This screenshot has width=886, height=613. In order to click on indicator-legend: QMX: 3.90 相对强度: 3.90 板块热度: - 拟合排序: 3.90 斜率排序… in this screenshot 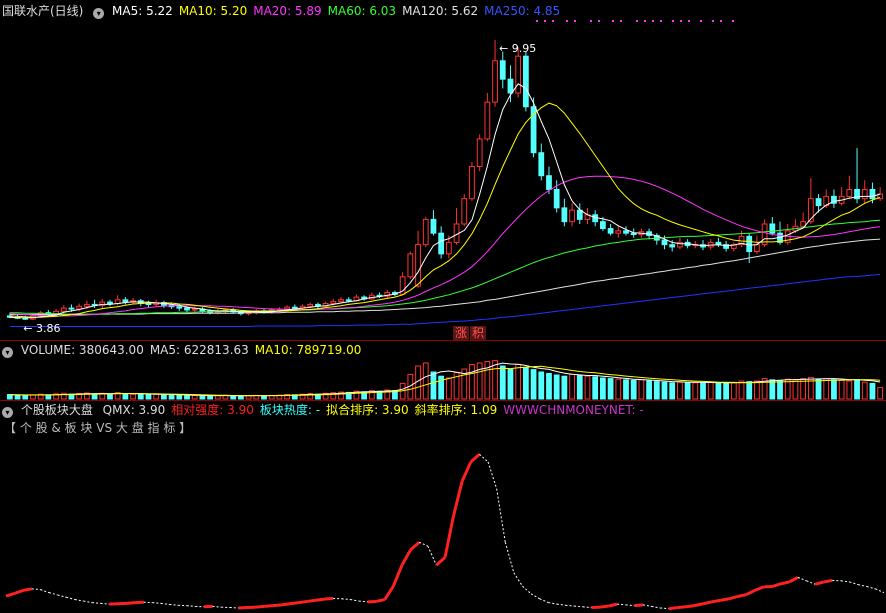, I will do `click(376, 410)`.